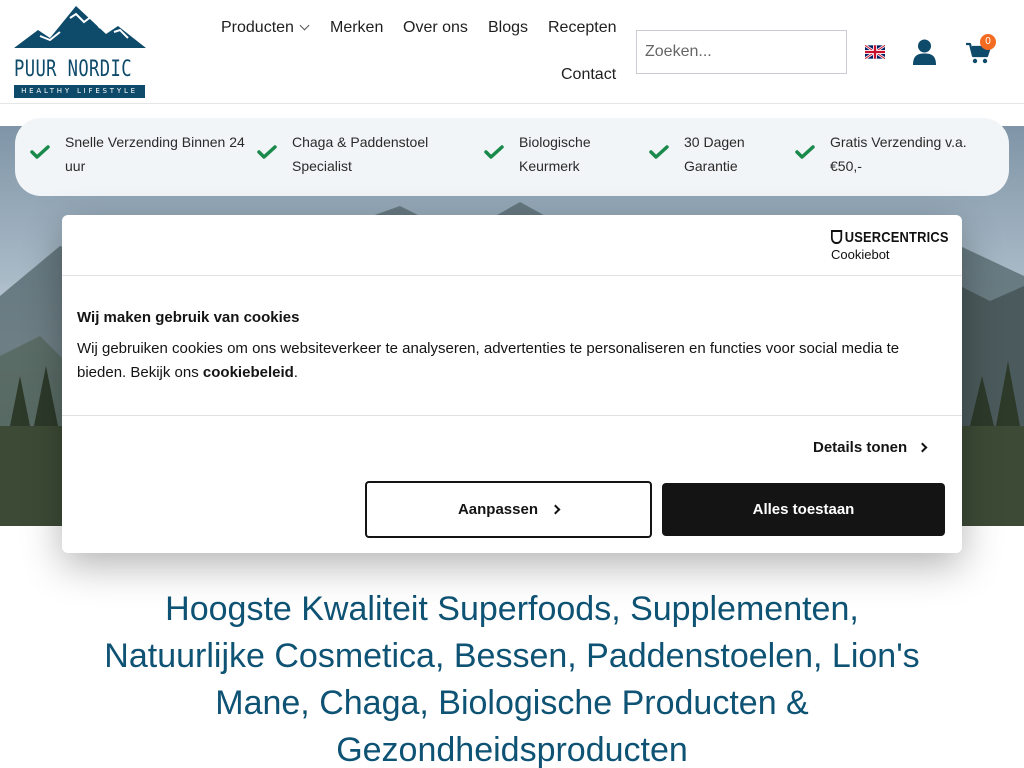 This screenshot has width=1024, height=768. What do you see at coordinates (73, 69) in the screenshot?
I see `logo-brand-text: PUUR NORDIC` at bounding box center [73, 69].